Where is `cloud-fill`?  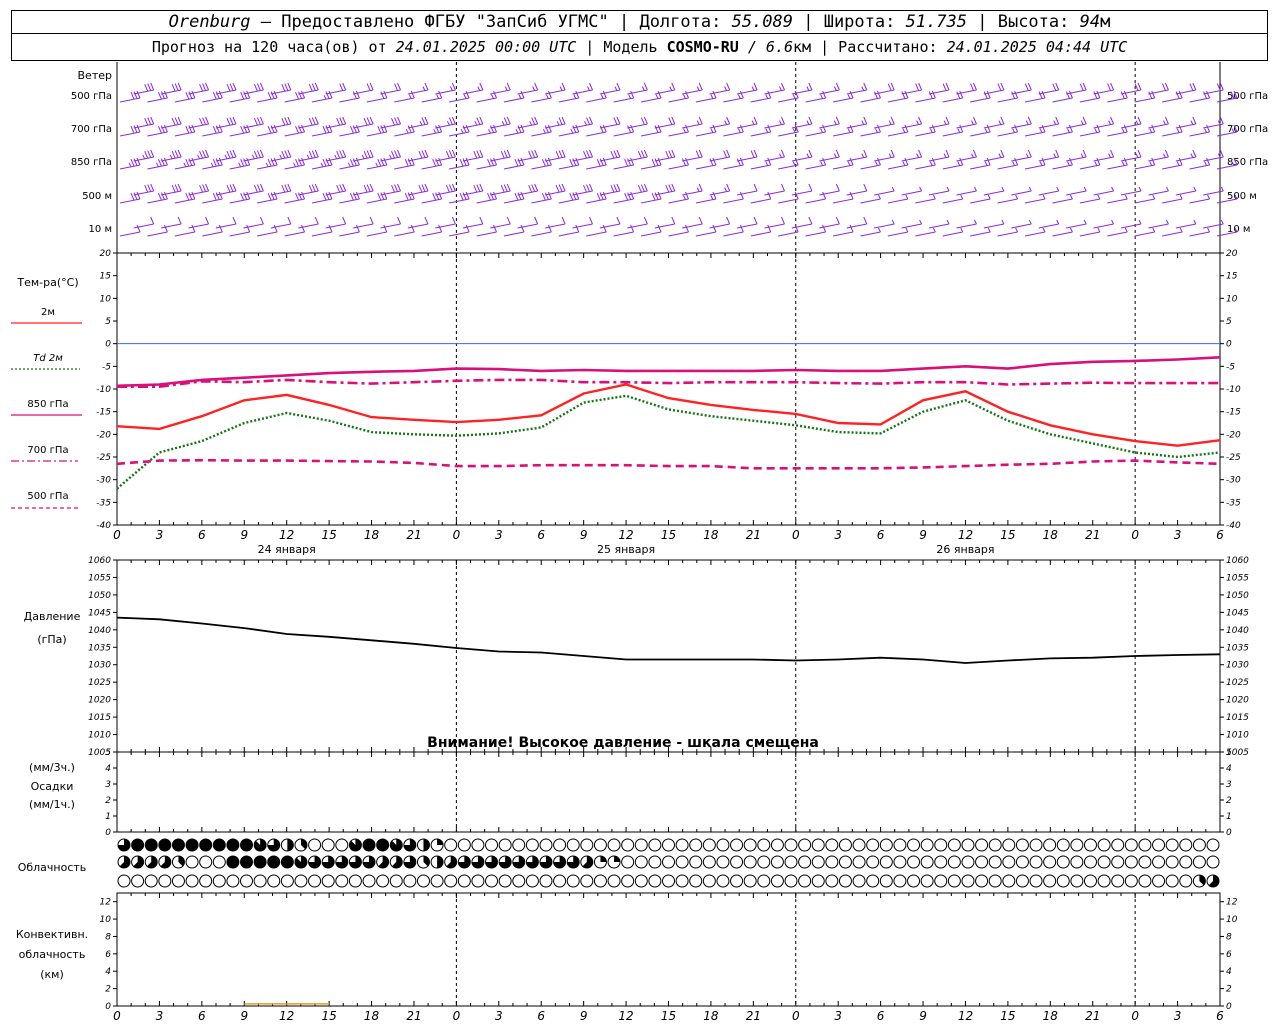
cloud-fill is located at coordinates (151, 845).